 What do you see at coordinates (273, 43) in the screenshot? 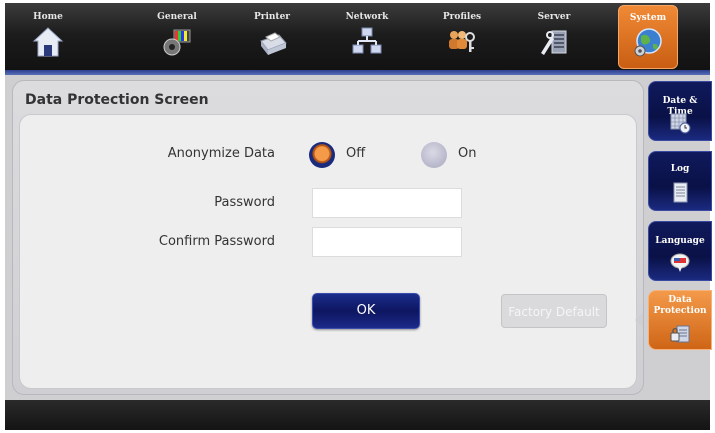
I see `printer-icon` at bounding box center [273, 43].